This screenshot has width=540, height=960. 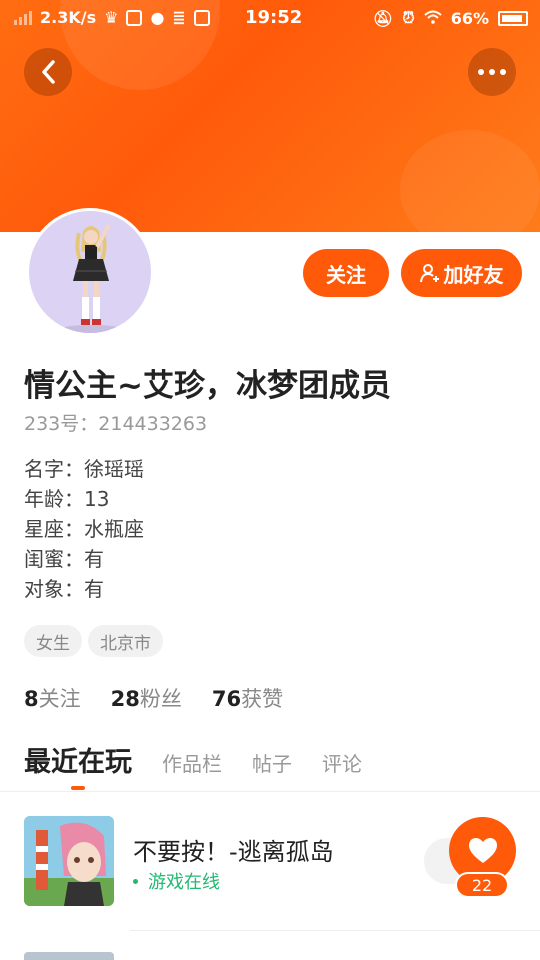 What do you see at coordinates (64, 589) in the screenshot?
I see `bio-line: 对象：有` at bounding box center [64, 589].